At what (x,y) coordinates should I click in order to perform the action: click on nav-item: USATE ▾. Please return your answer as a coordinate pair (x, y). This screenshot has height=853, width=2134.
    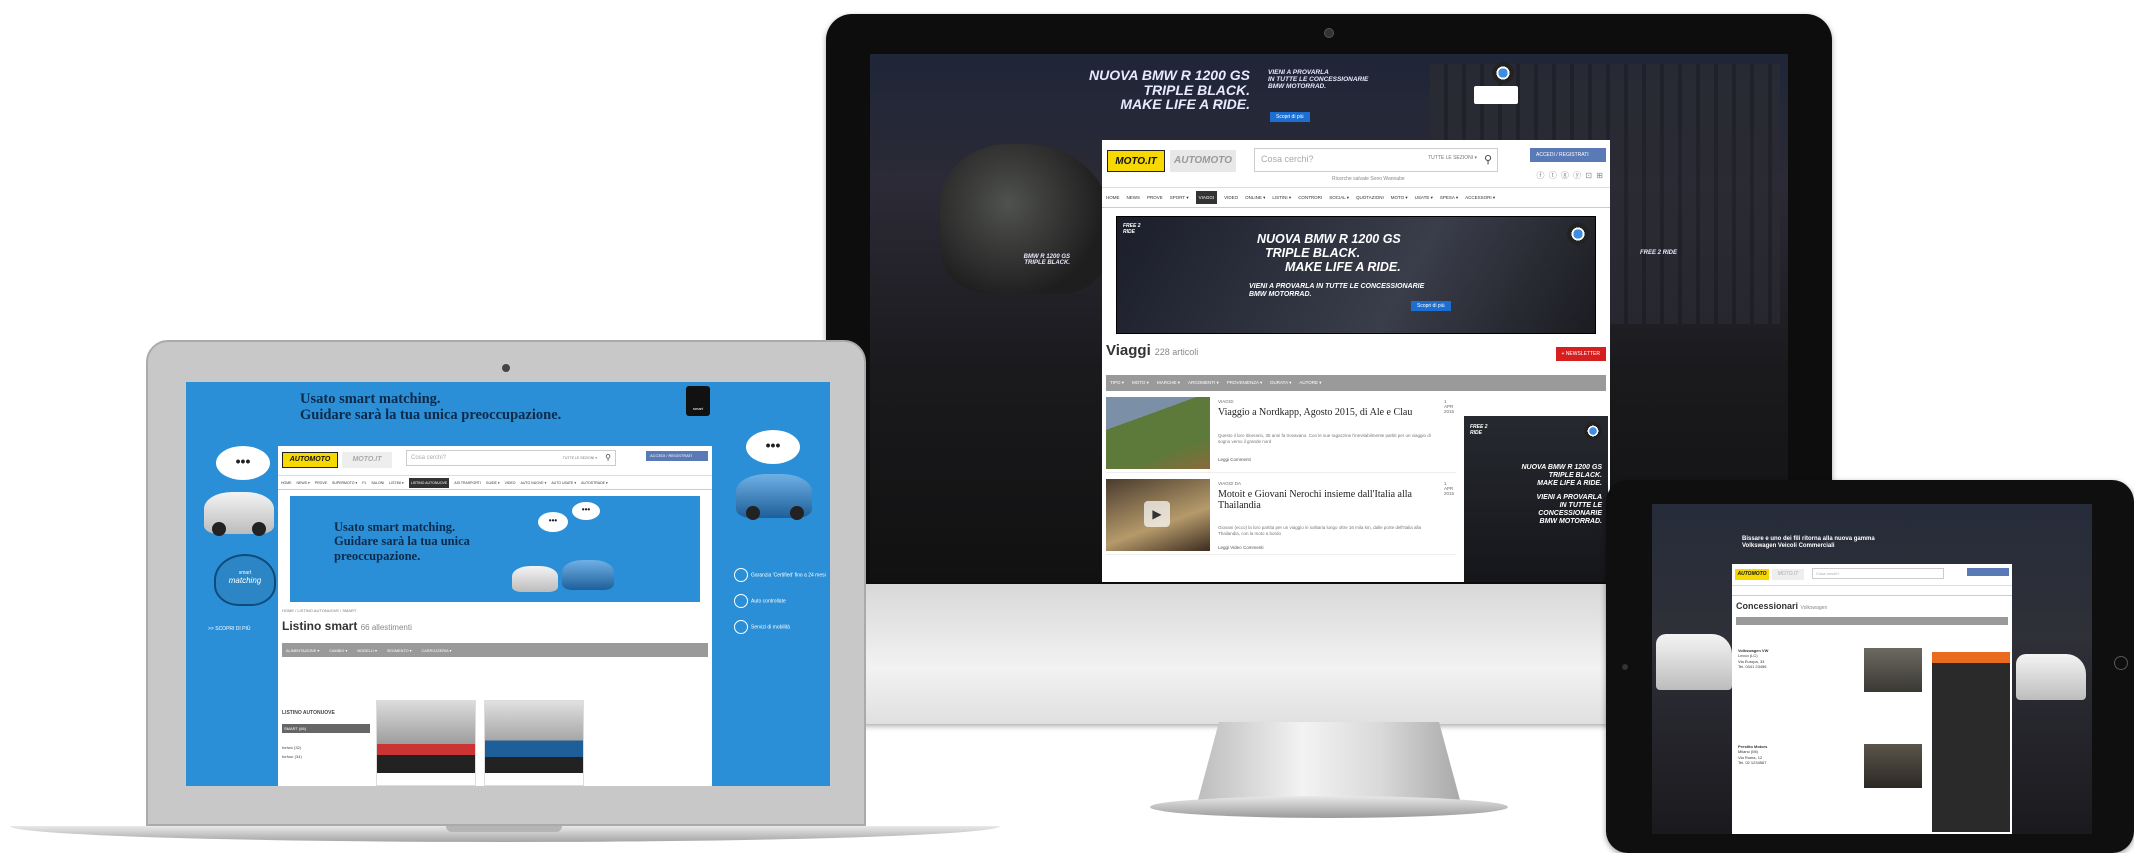
    Looking at the image, I should click on (1424, 198).